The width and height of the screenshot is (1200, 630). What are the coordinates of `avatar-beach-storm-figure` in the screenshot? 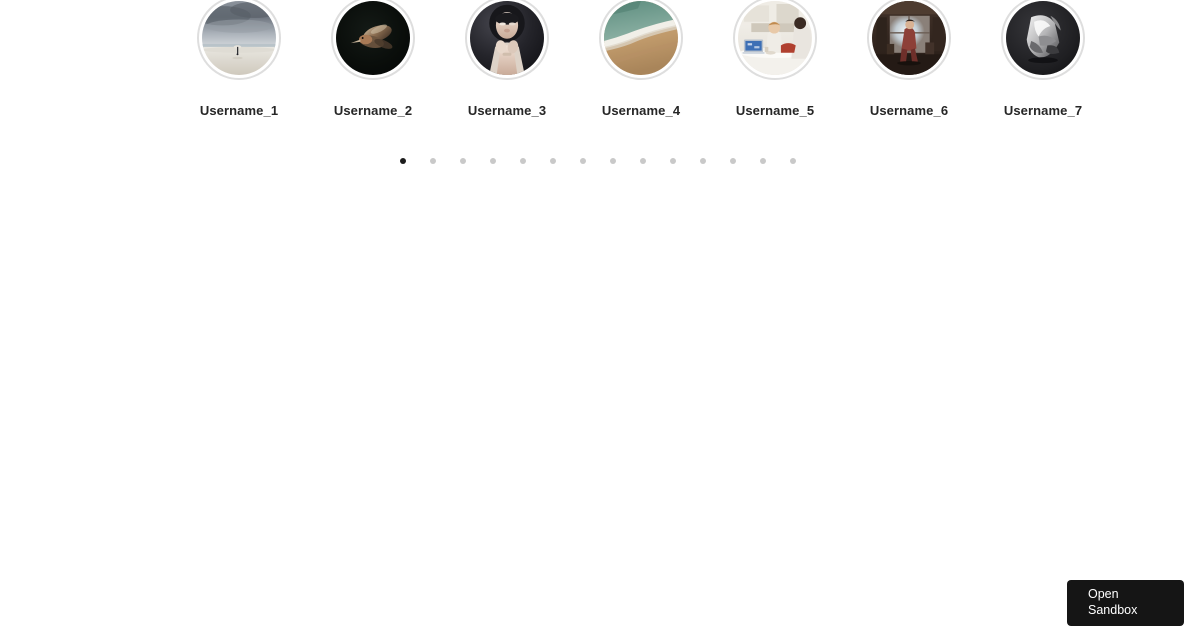 It's located at (239, 38).